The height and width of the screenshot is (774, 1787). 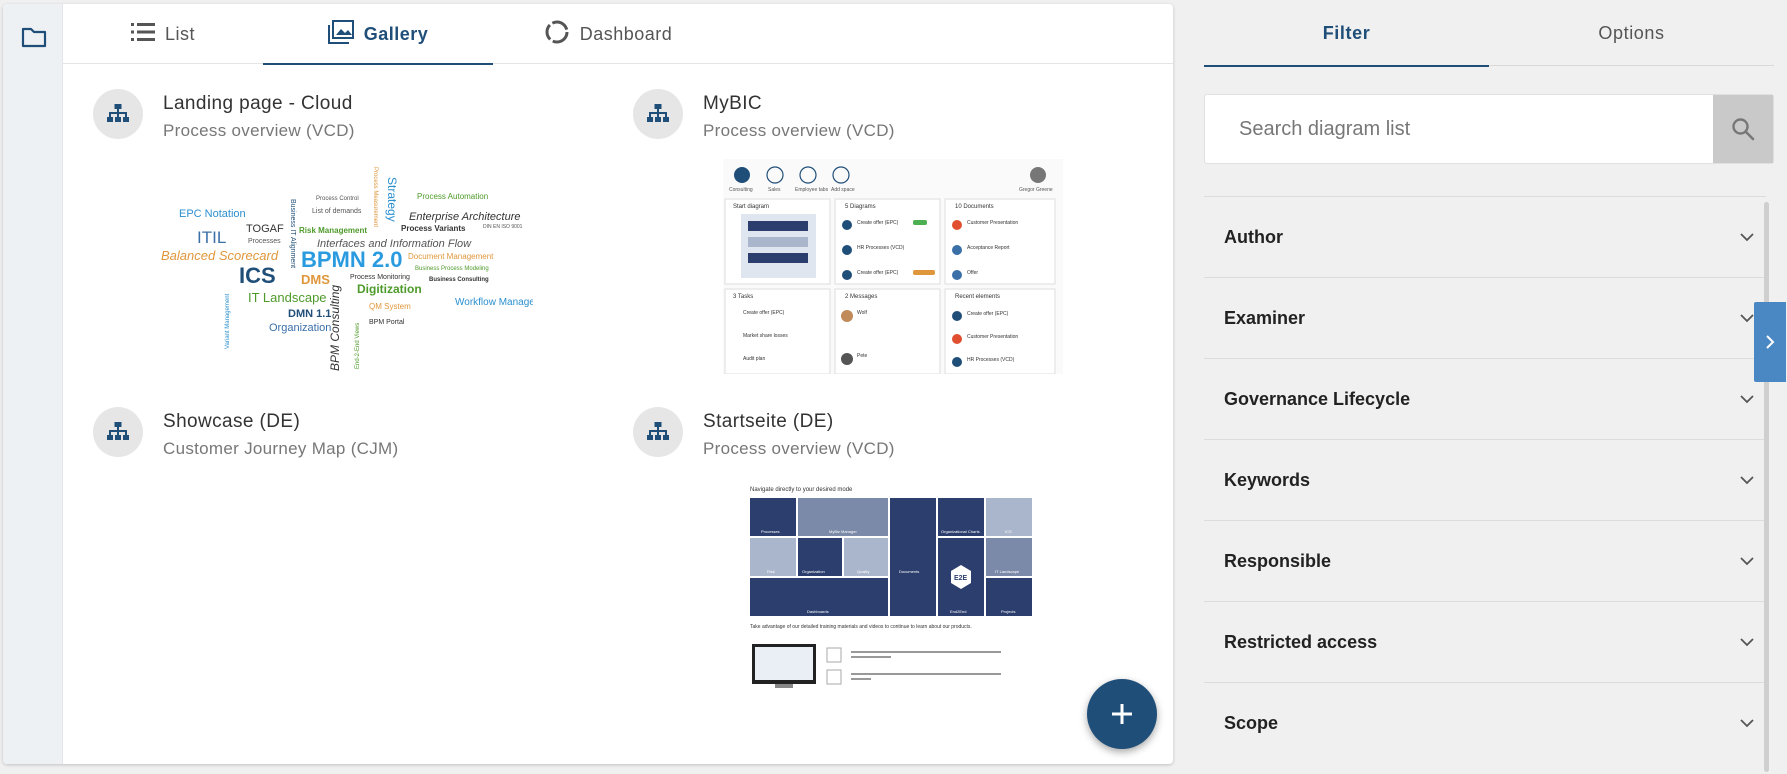 I want to click on wc-word: Risk Management, so click(x=333, y=230).